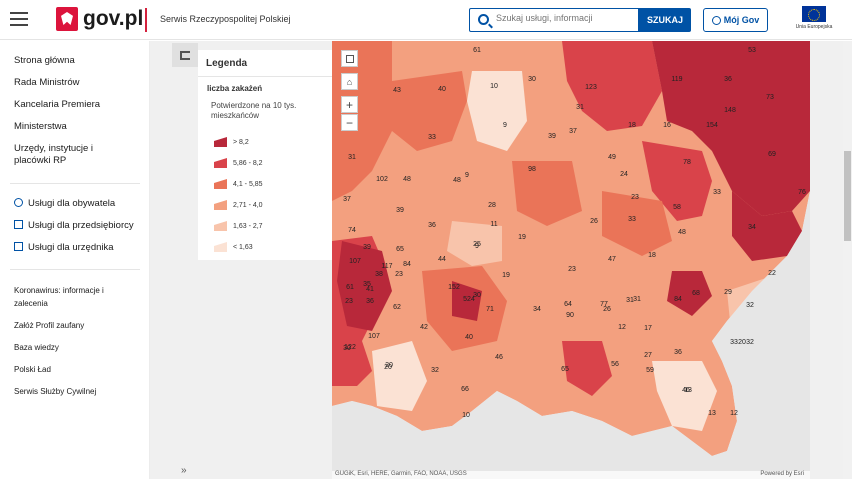 This screenshot has height=479, width=852. Describe the element at coordinates (349, 104) in the screenshot. I see `zoom-in-button: +` at that location.